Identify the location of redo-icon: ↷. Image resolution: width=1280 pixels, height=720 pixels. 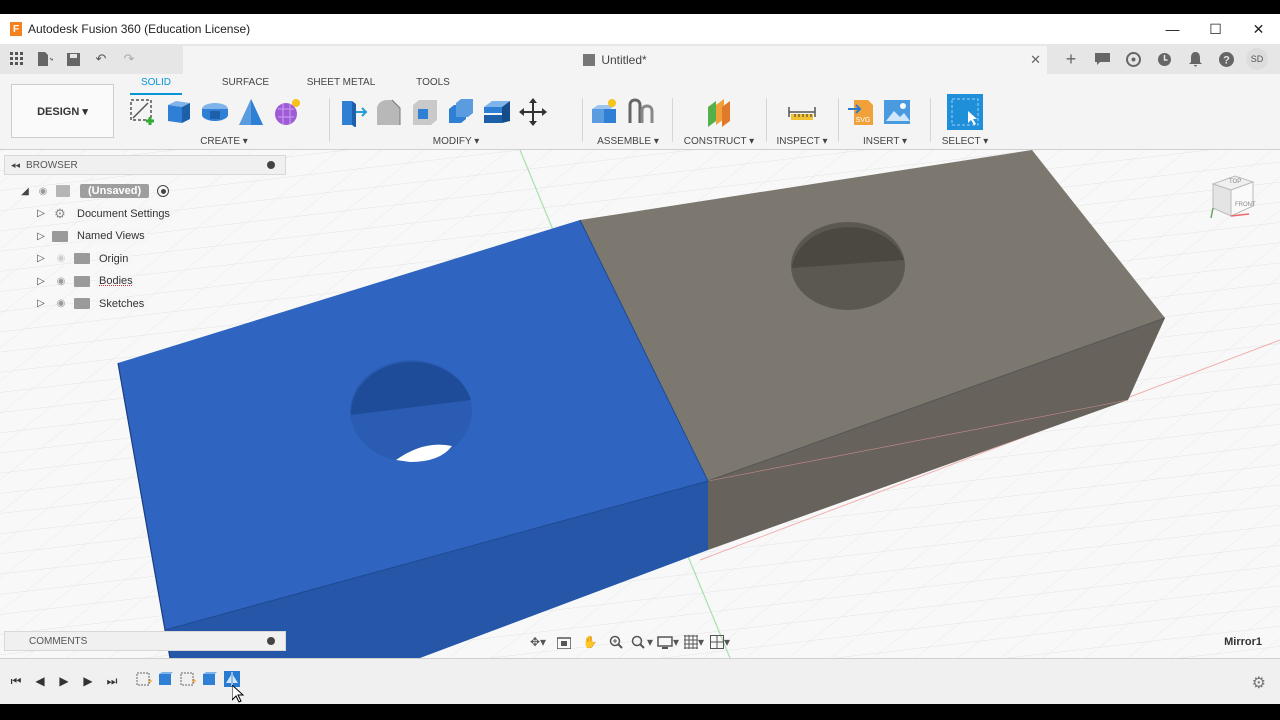
(129, 59).